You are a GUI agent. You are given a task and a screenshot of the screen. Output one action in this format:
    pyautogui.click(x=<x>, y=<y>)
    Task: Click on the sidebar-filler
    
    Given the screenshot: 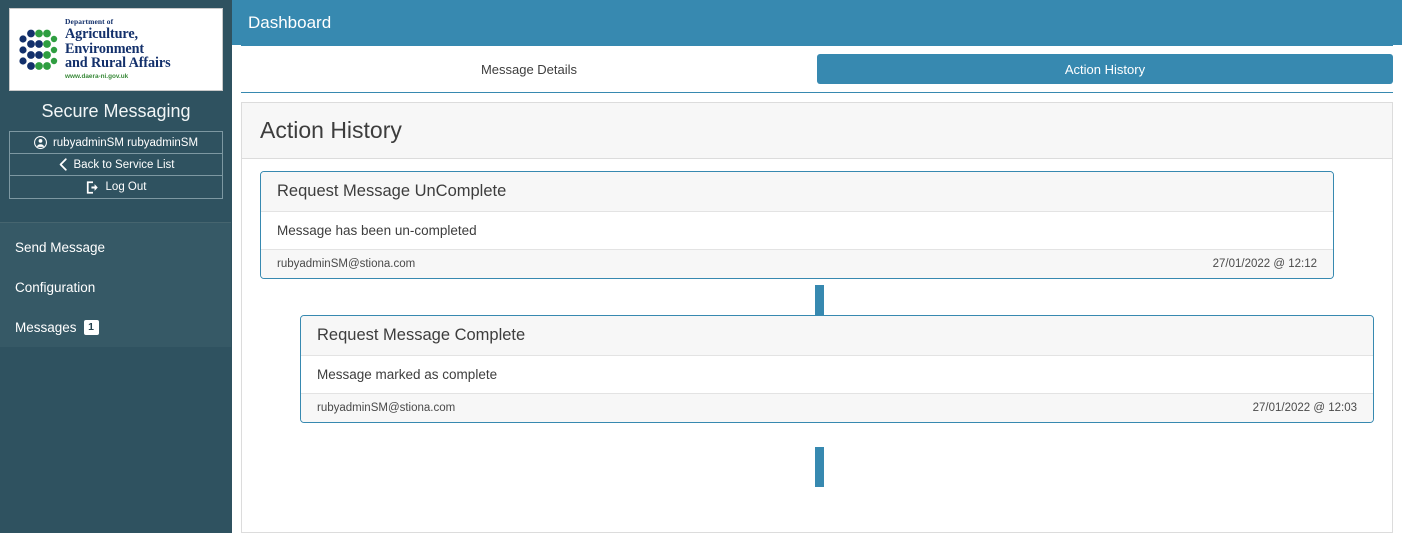 What is the action you would take?
    pyautogui.click(x=116, y=440)
    